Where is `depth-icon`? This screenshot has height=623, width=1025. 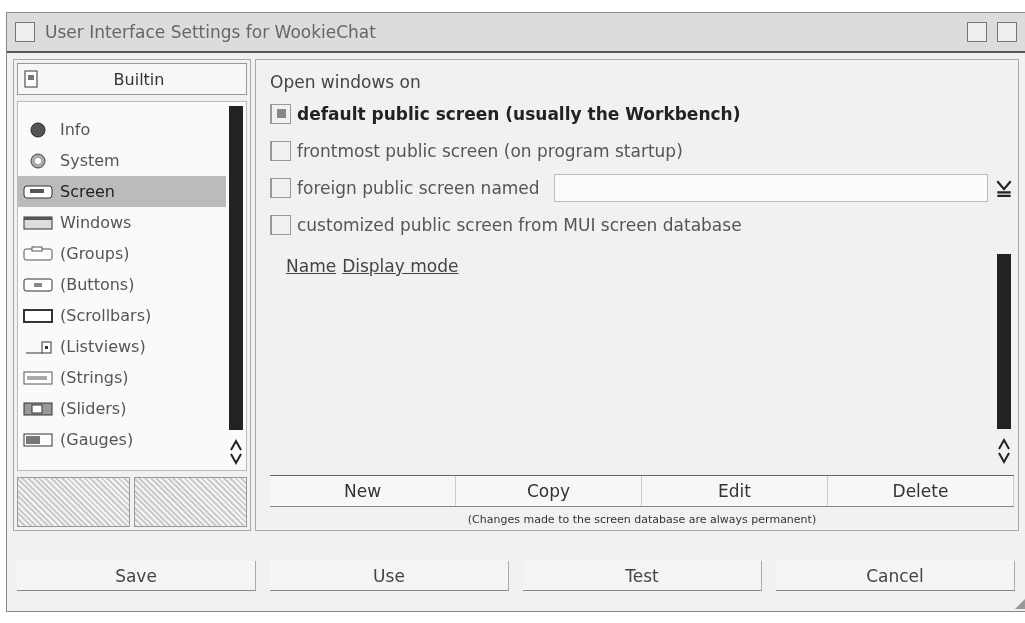 depth-icon is located at coordinates (1007, 32).